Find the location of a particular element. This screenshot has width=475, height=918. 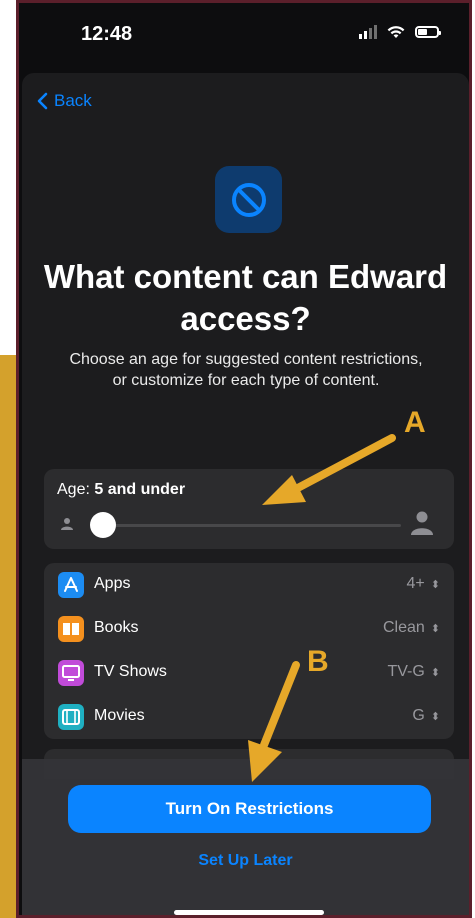

annotation-label-a: A is located at coordinates (415, 422).